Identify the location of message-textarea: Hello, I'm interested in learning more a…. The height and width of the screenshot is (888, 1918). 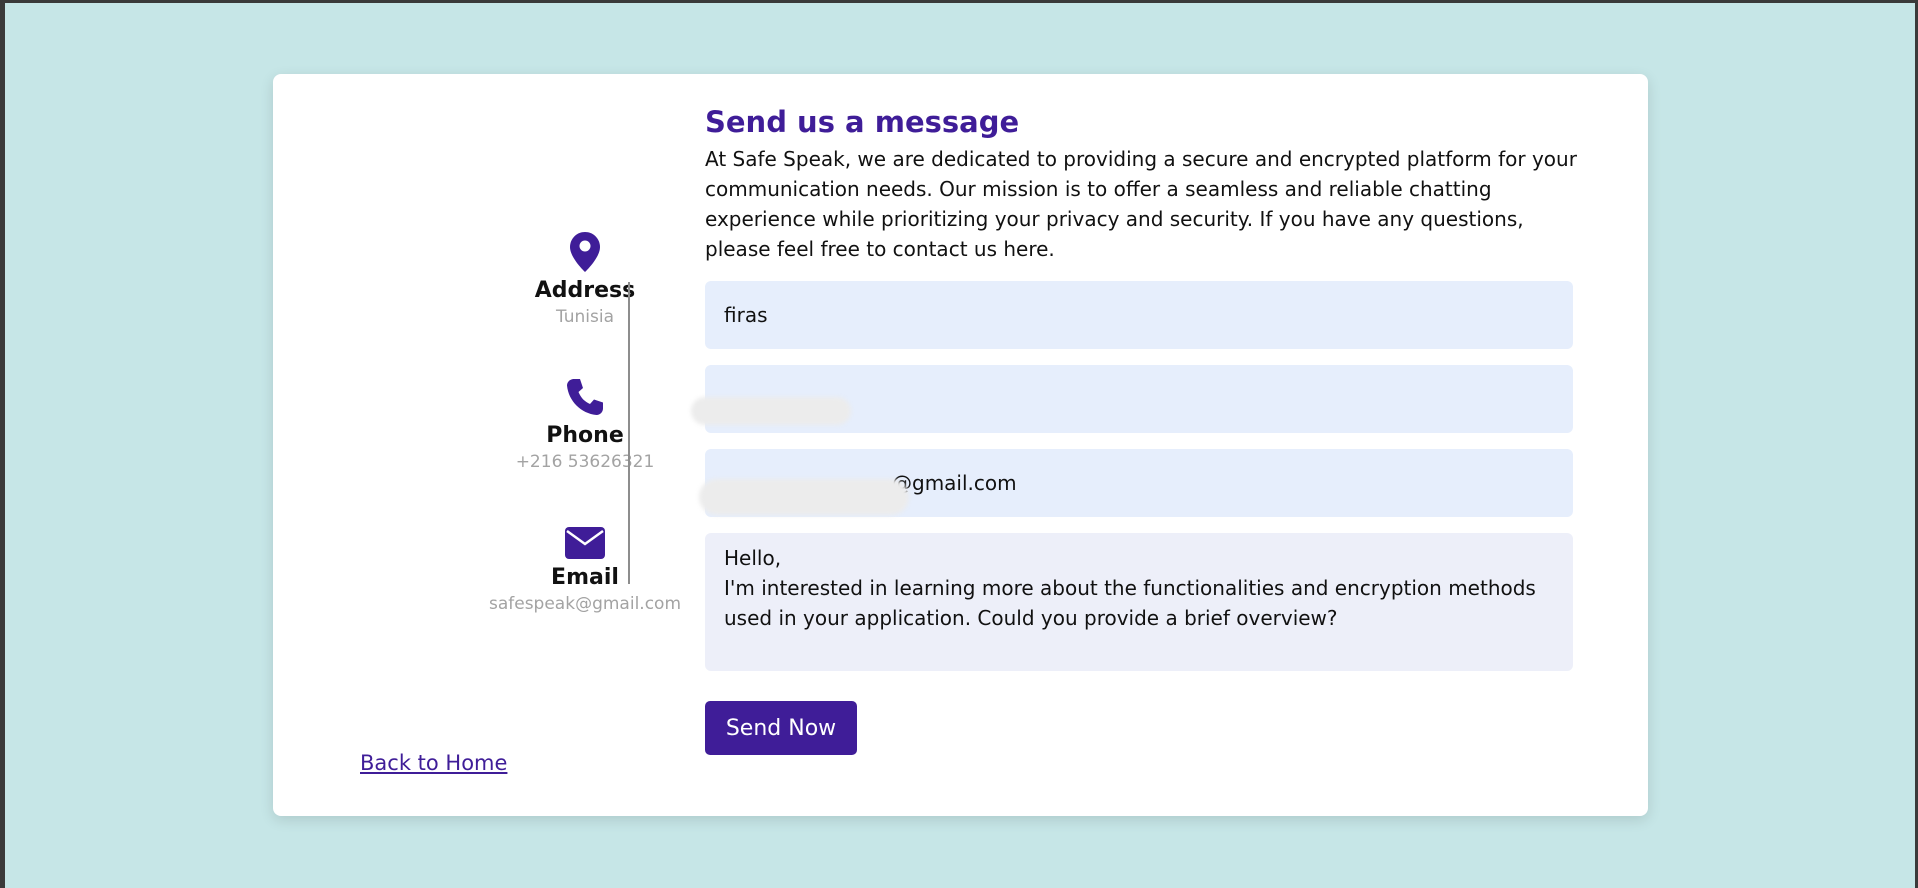
(1139, 602).